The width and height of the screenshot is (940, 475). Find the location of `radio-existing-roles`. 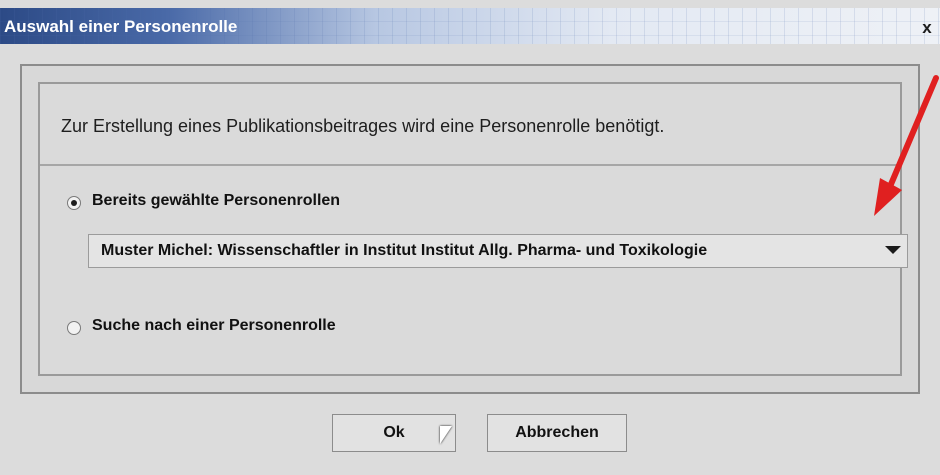

radio-existing-roles is located at coordinates (74, 203).